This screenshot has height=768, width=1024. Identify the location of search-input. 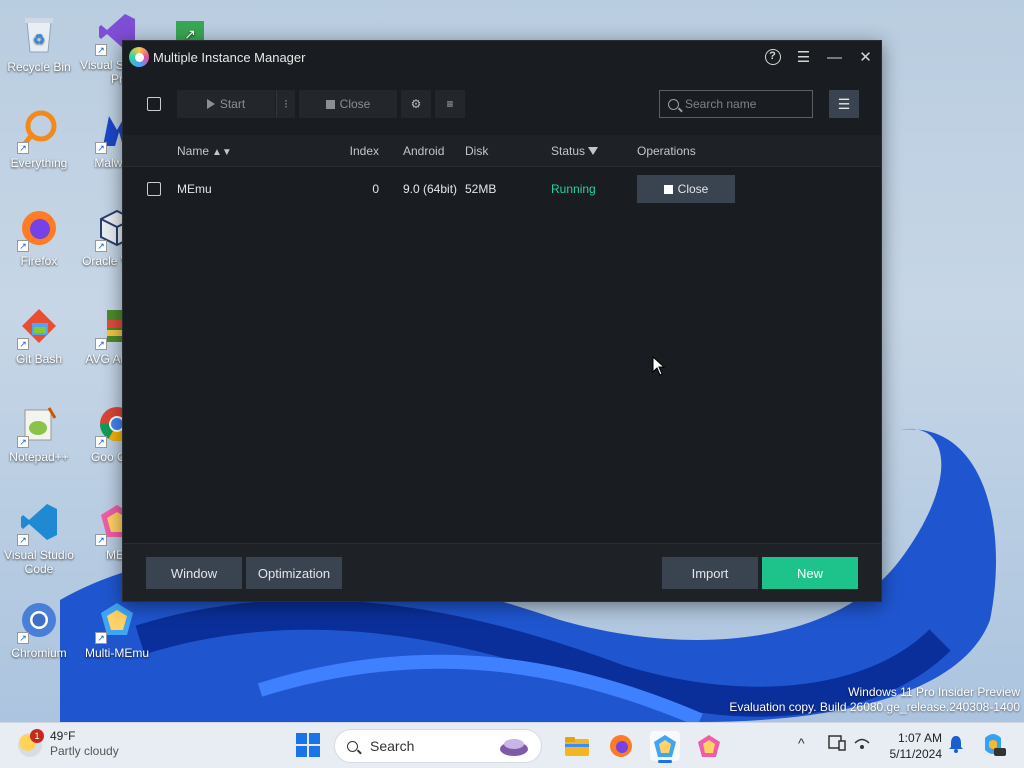
(745, 104).